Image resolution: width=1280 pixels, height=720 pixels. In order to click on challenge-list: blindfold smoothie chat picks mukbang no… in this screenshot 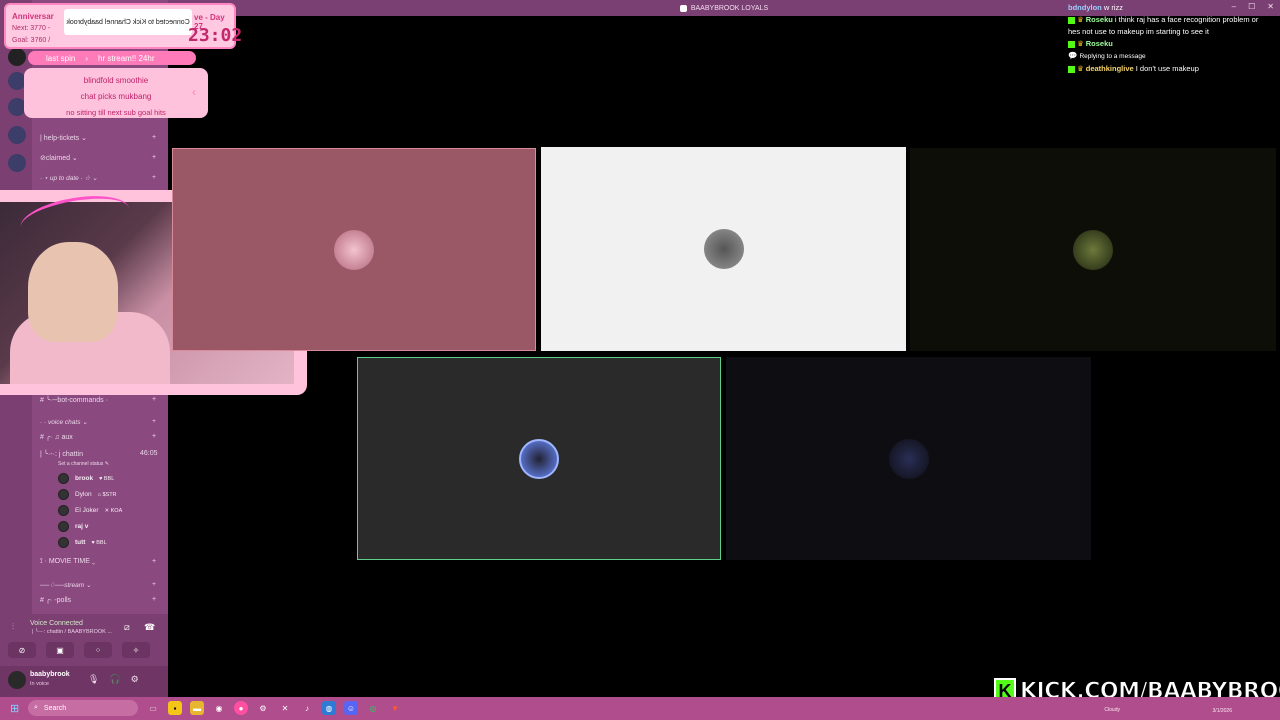, I will do `click(116, 93)`.